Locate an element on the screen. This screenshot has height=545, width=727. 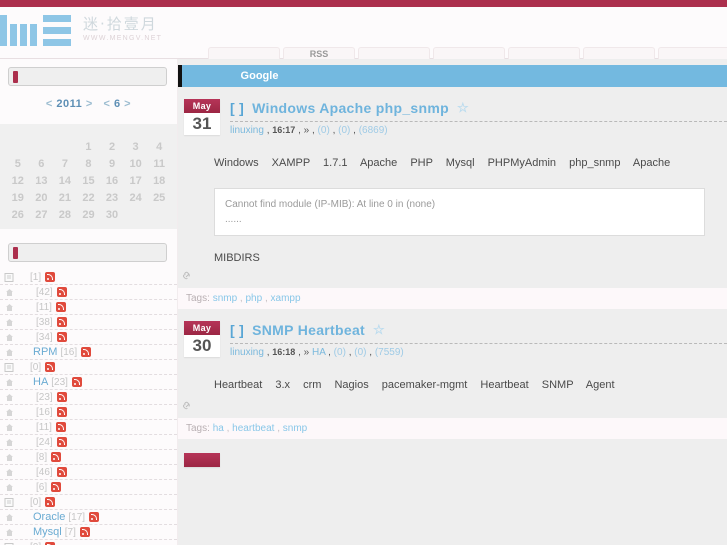
search-input-bottom is located at coordinates (87, 252).